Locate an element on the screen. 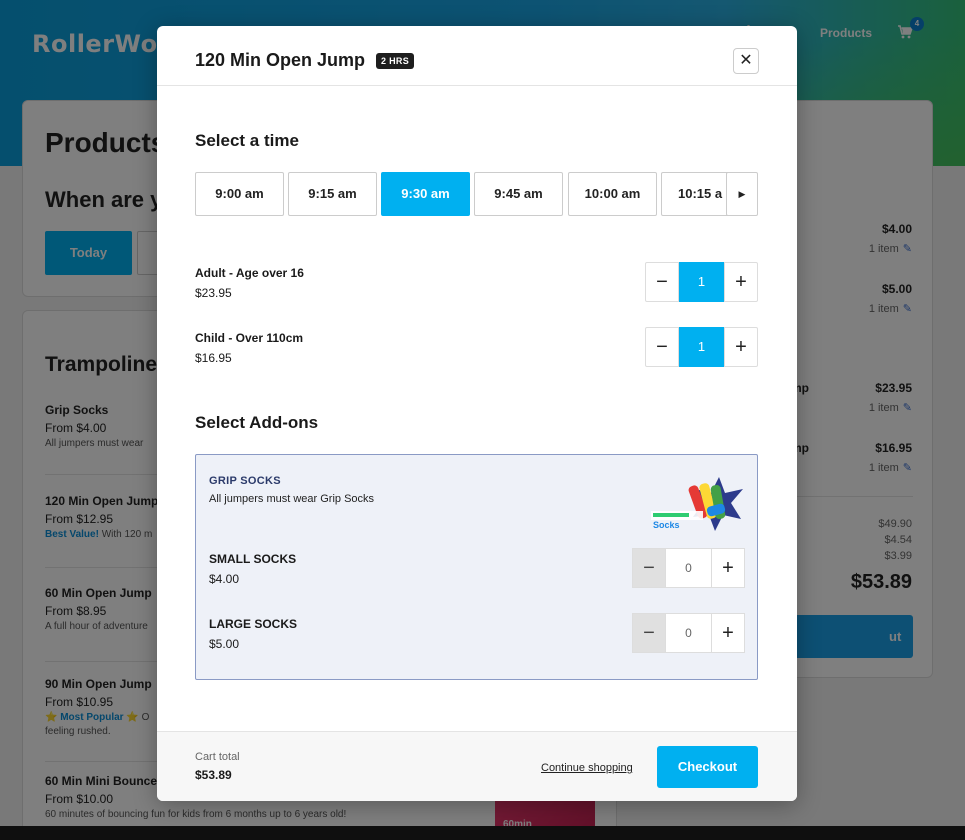 The image size is (965, 840). select-time-heading: Select a time is located at coordinates (247, 140).